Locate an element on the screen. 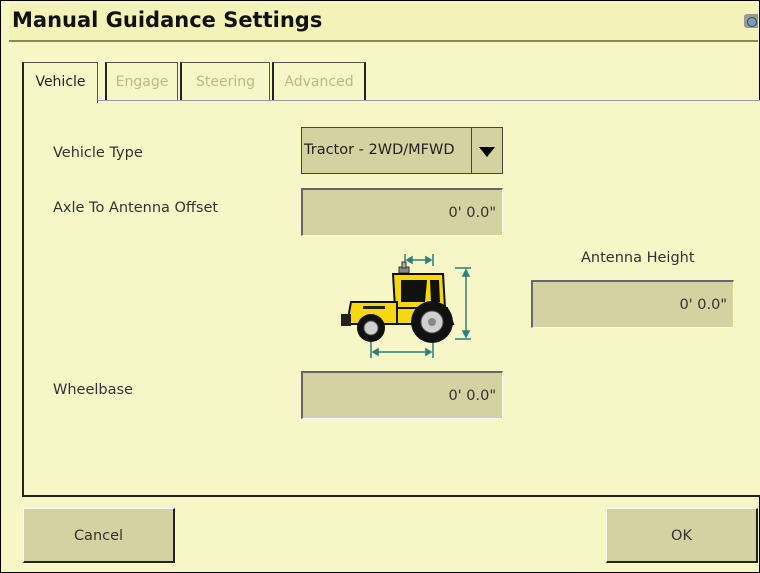  axle-offset-value: 0' 0.0" is located at coordinates (472, 213).